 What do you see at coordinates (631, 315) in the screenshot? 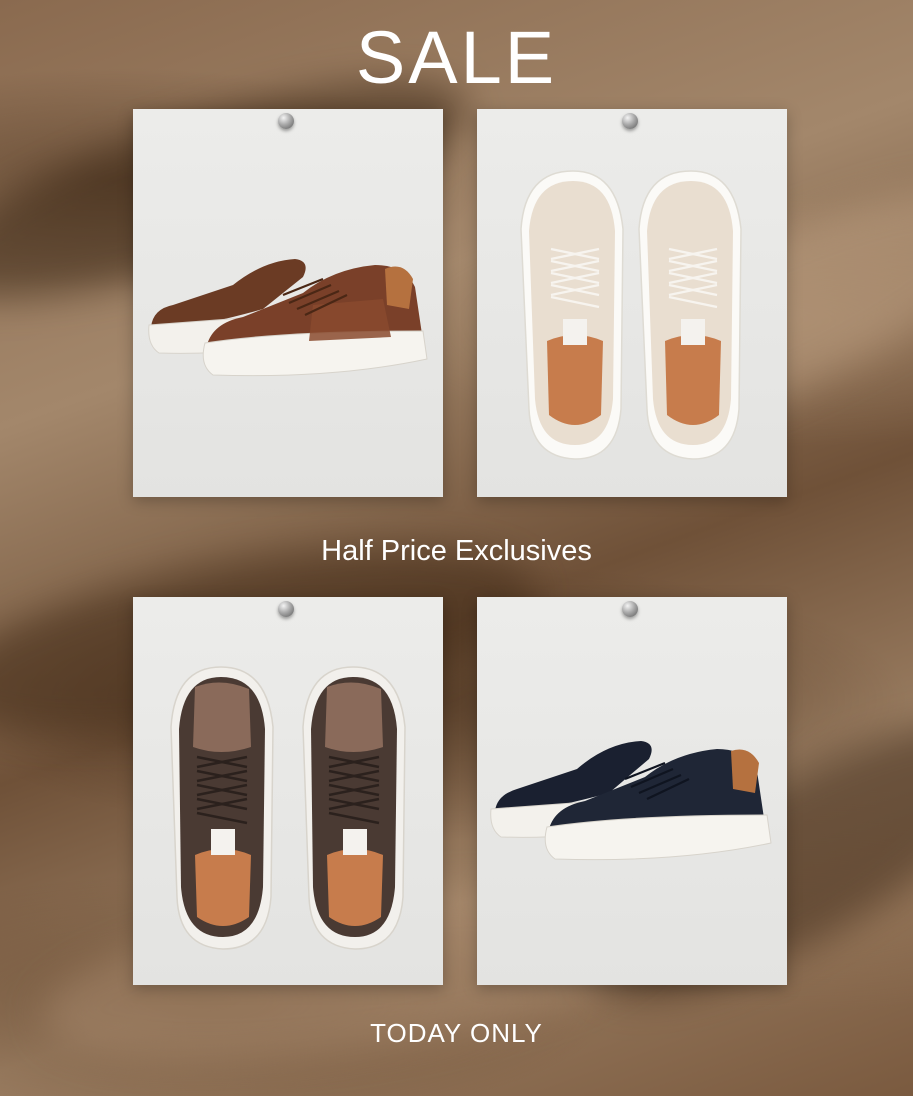
I see `cream-sneaker-top-view-icon` at bounding box center [631, 315].